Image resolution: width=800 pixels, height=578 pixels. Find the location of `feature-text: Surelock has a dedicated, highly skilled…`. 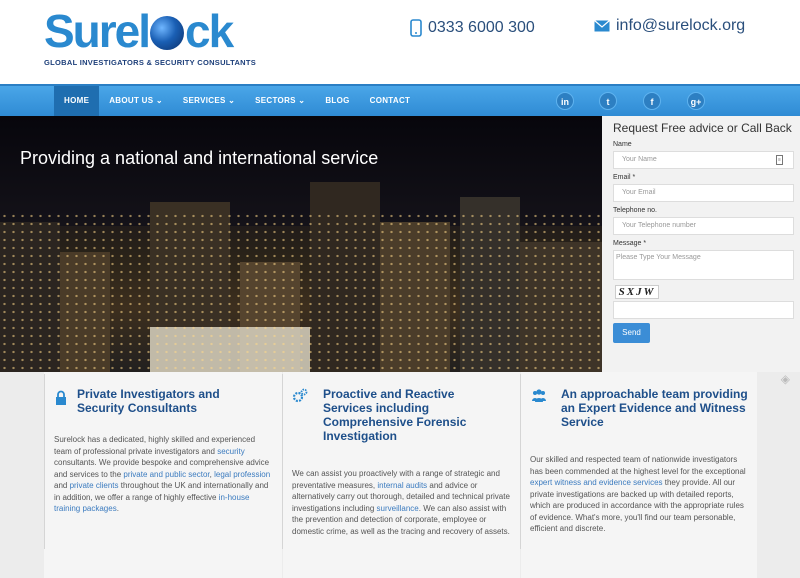

feature-text: Surelock has a dedicated, highly skilled… is located at coordinates (162, 474).